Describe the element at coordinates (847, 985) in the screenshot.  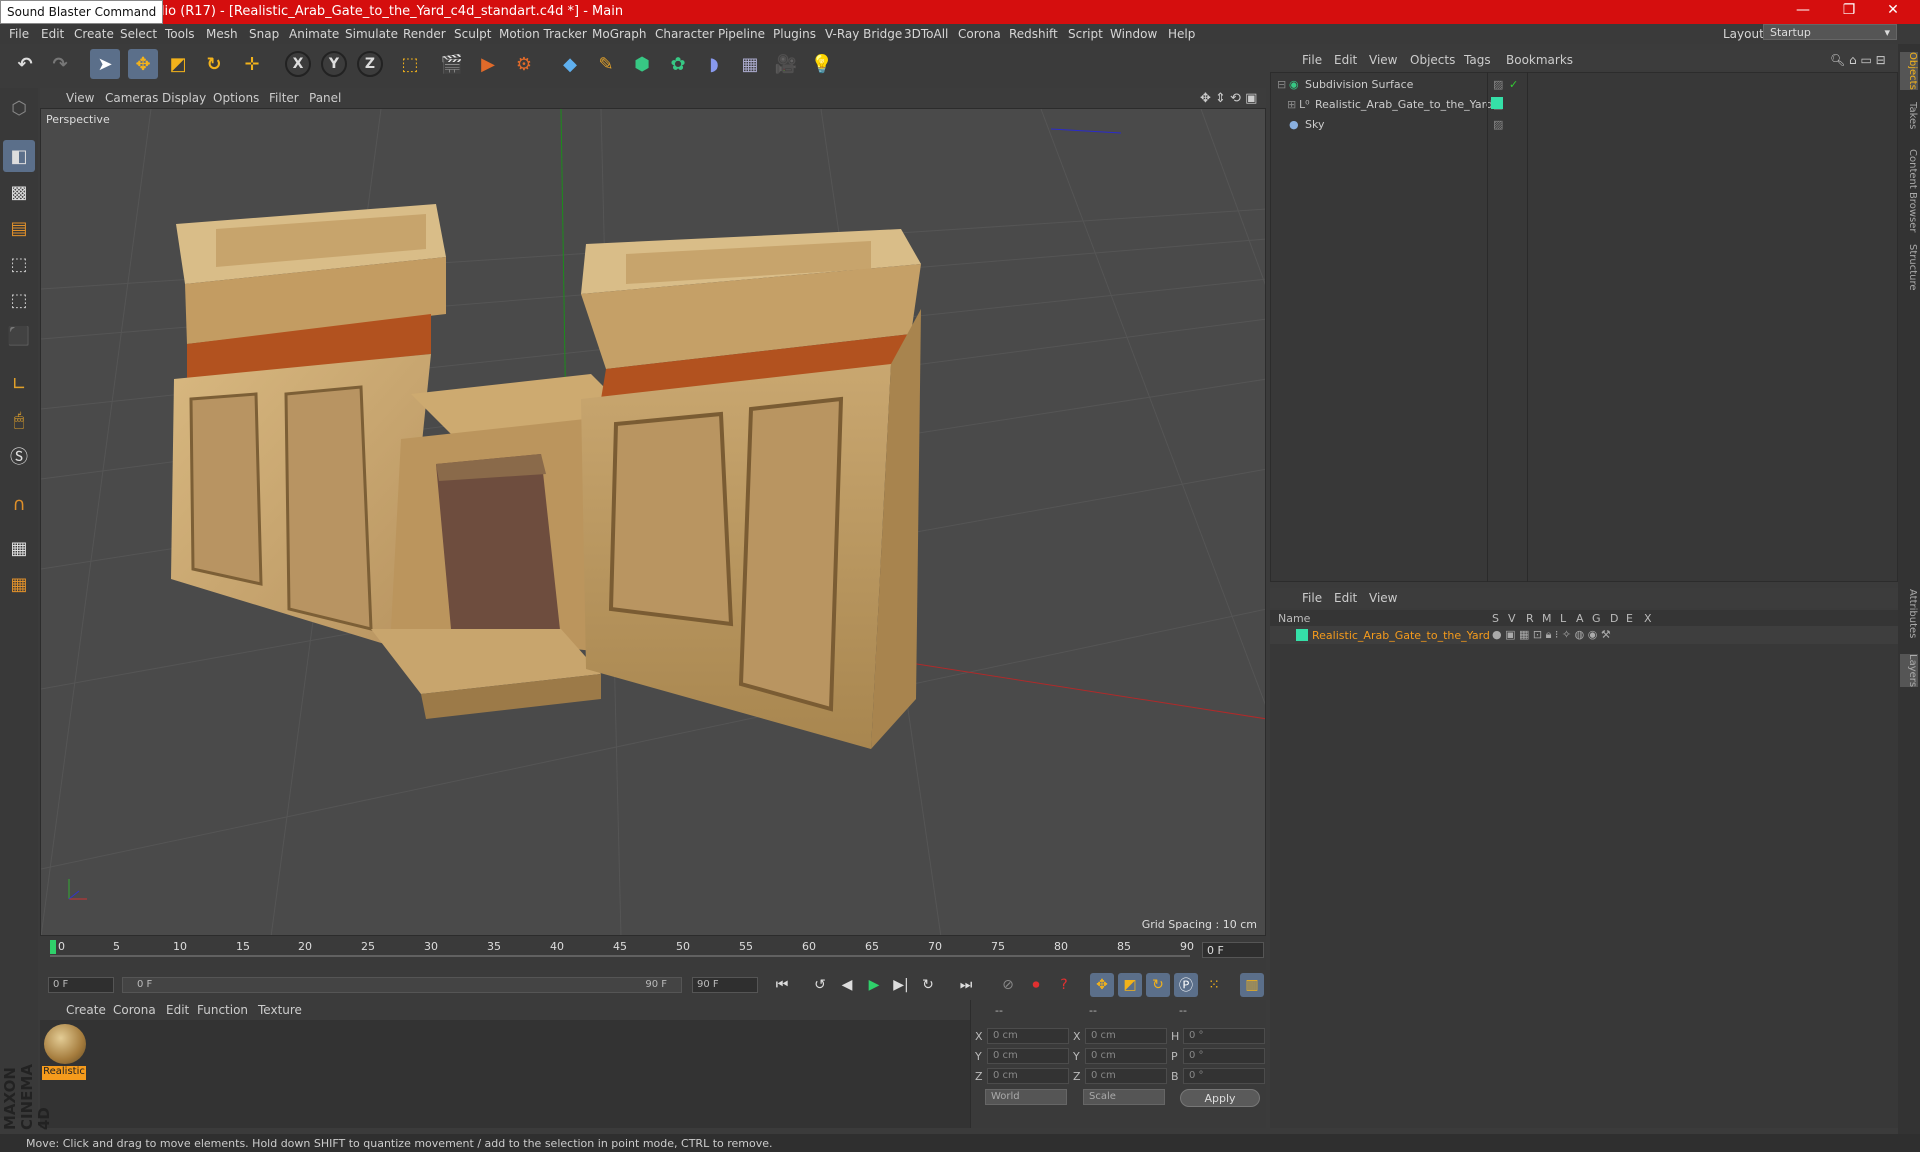
I see `previous-frame-icon: ◀` at that location.